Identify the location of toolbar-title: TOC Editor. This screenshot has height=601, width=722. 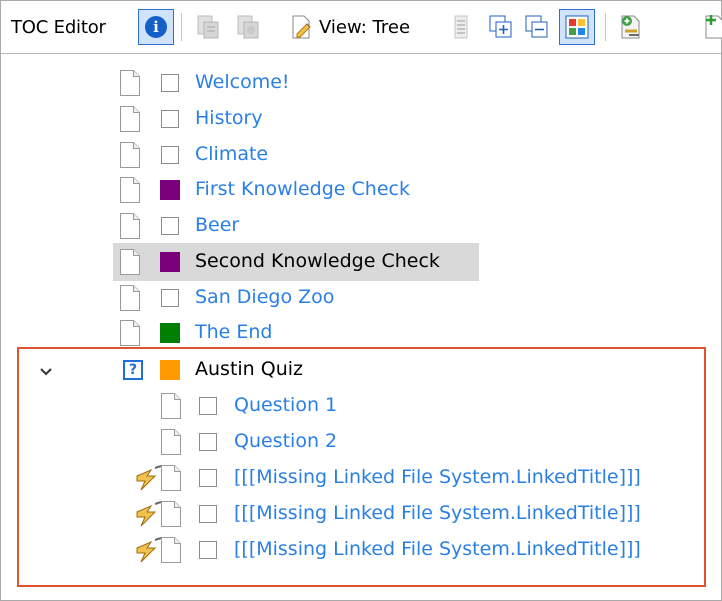
(58, 27).